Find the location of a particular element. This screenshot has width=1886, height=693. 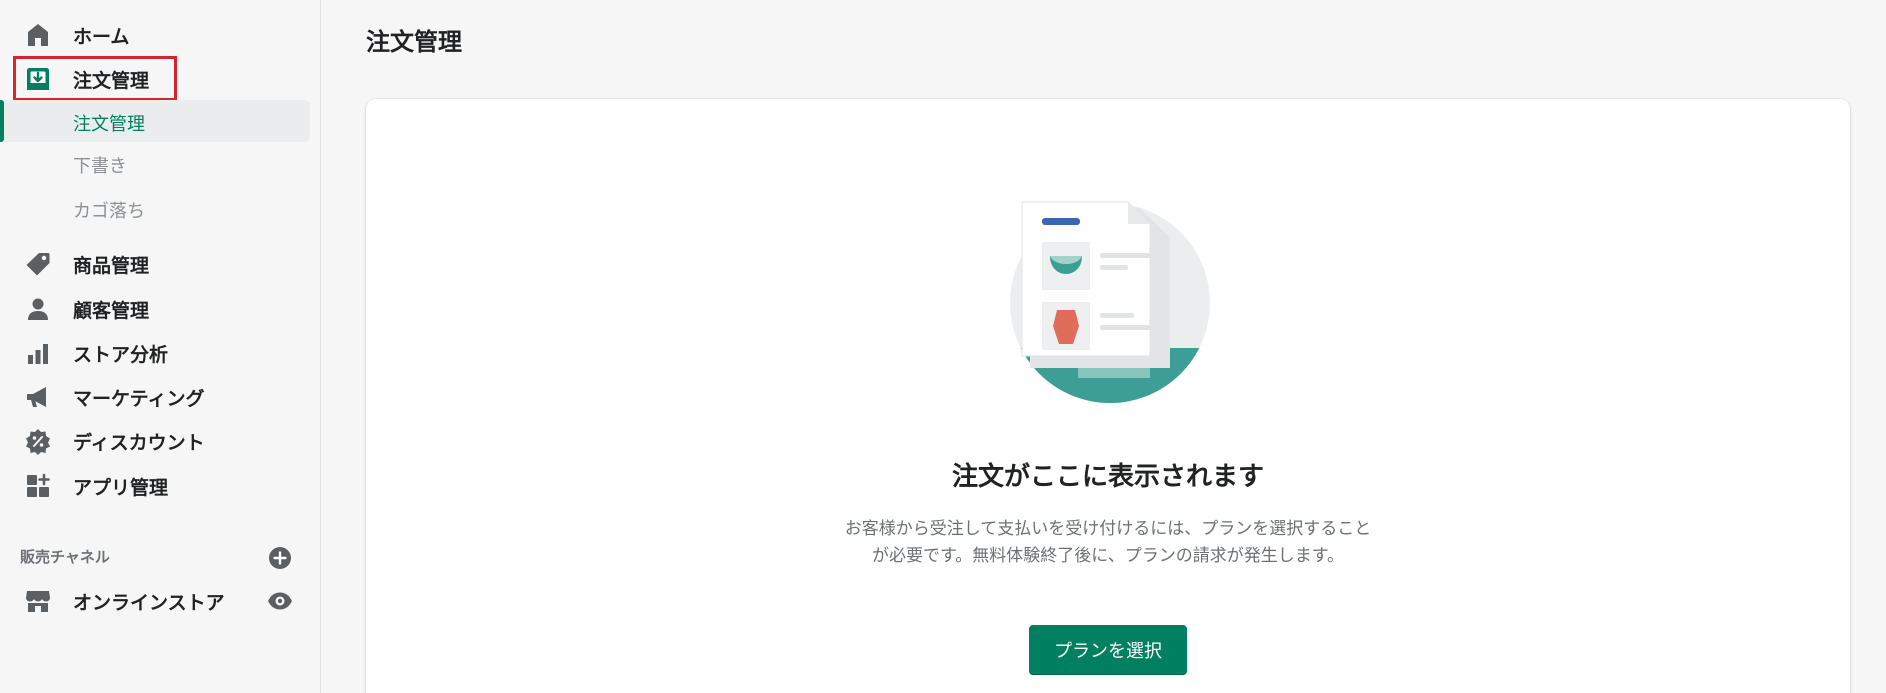

orders-empty-illustration is located at coordinates (1110, 302).